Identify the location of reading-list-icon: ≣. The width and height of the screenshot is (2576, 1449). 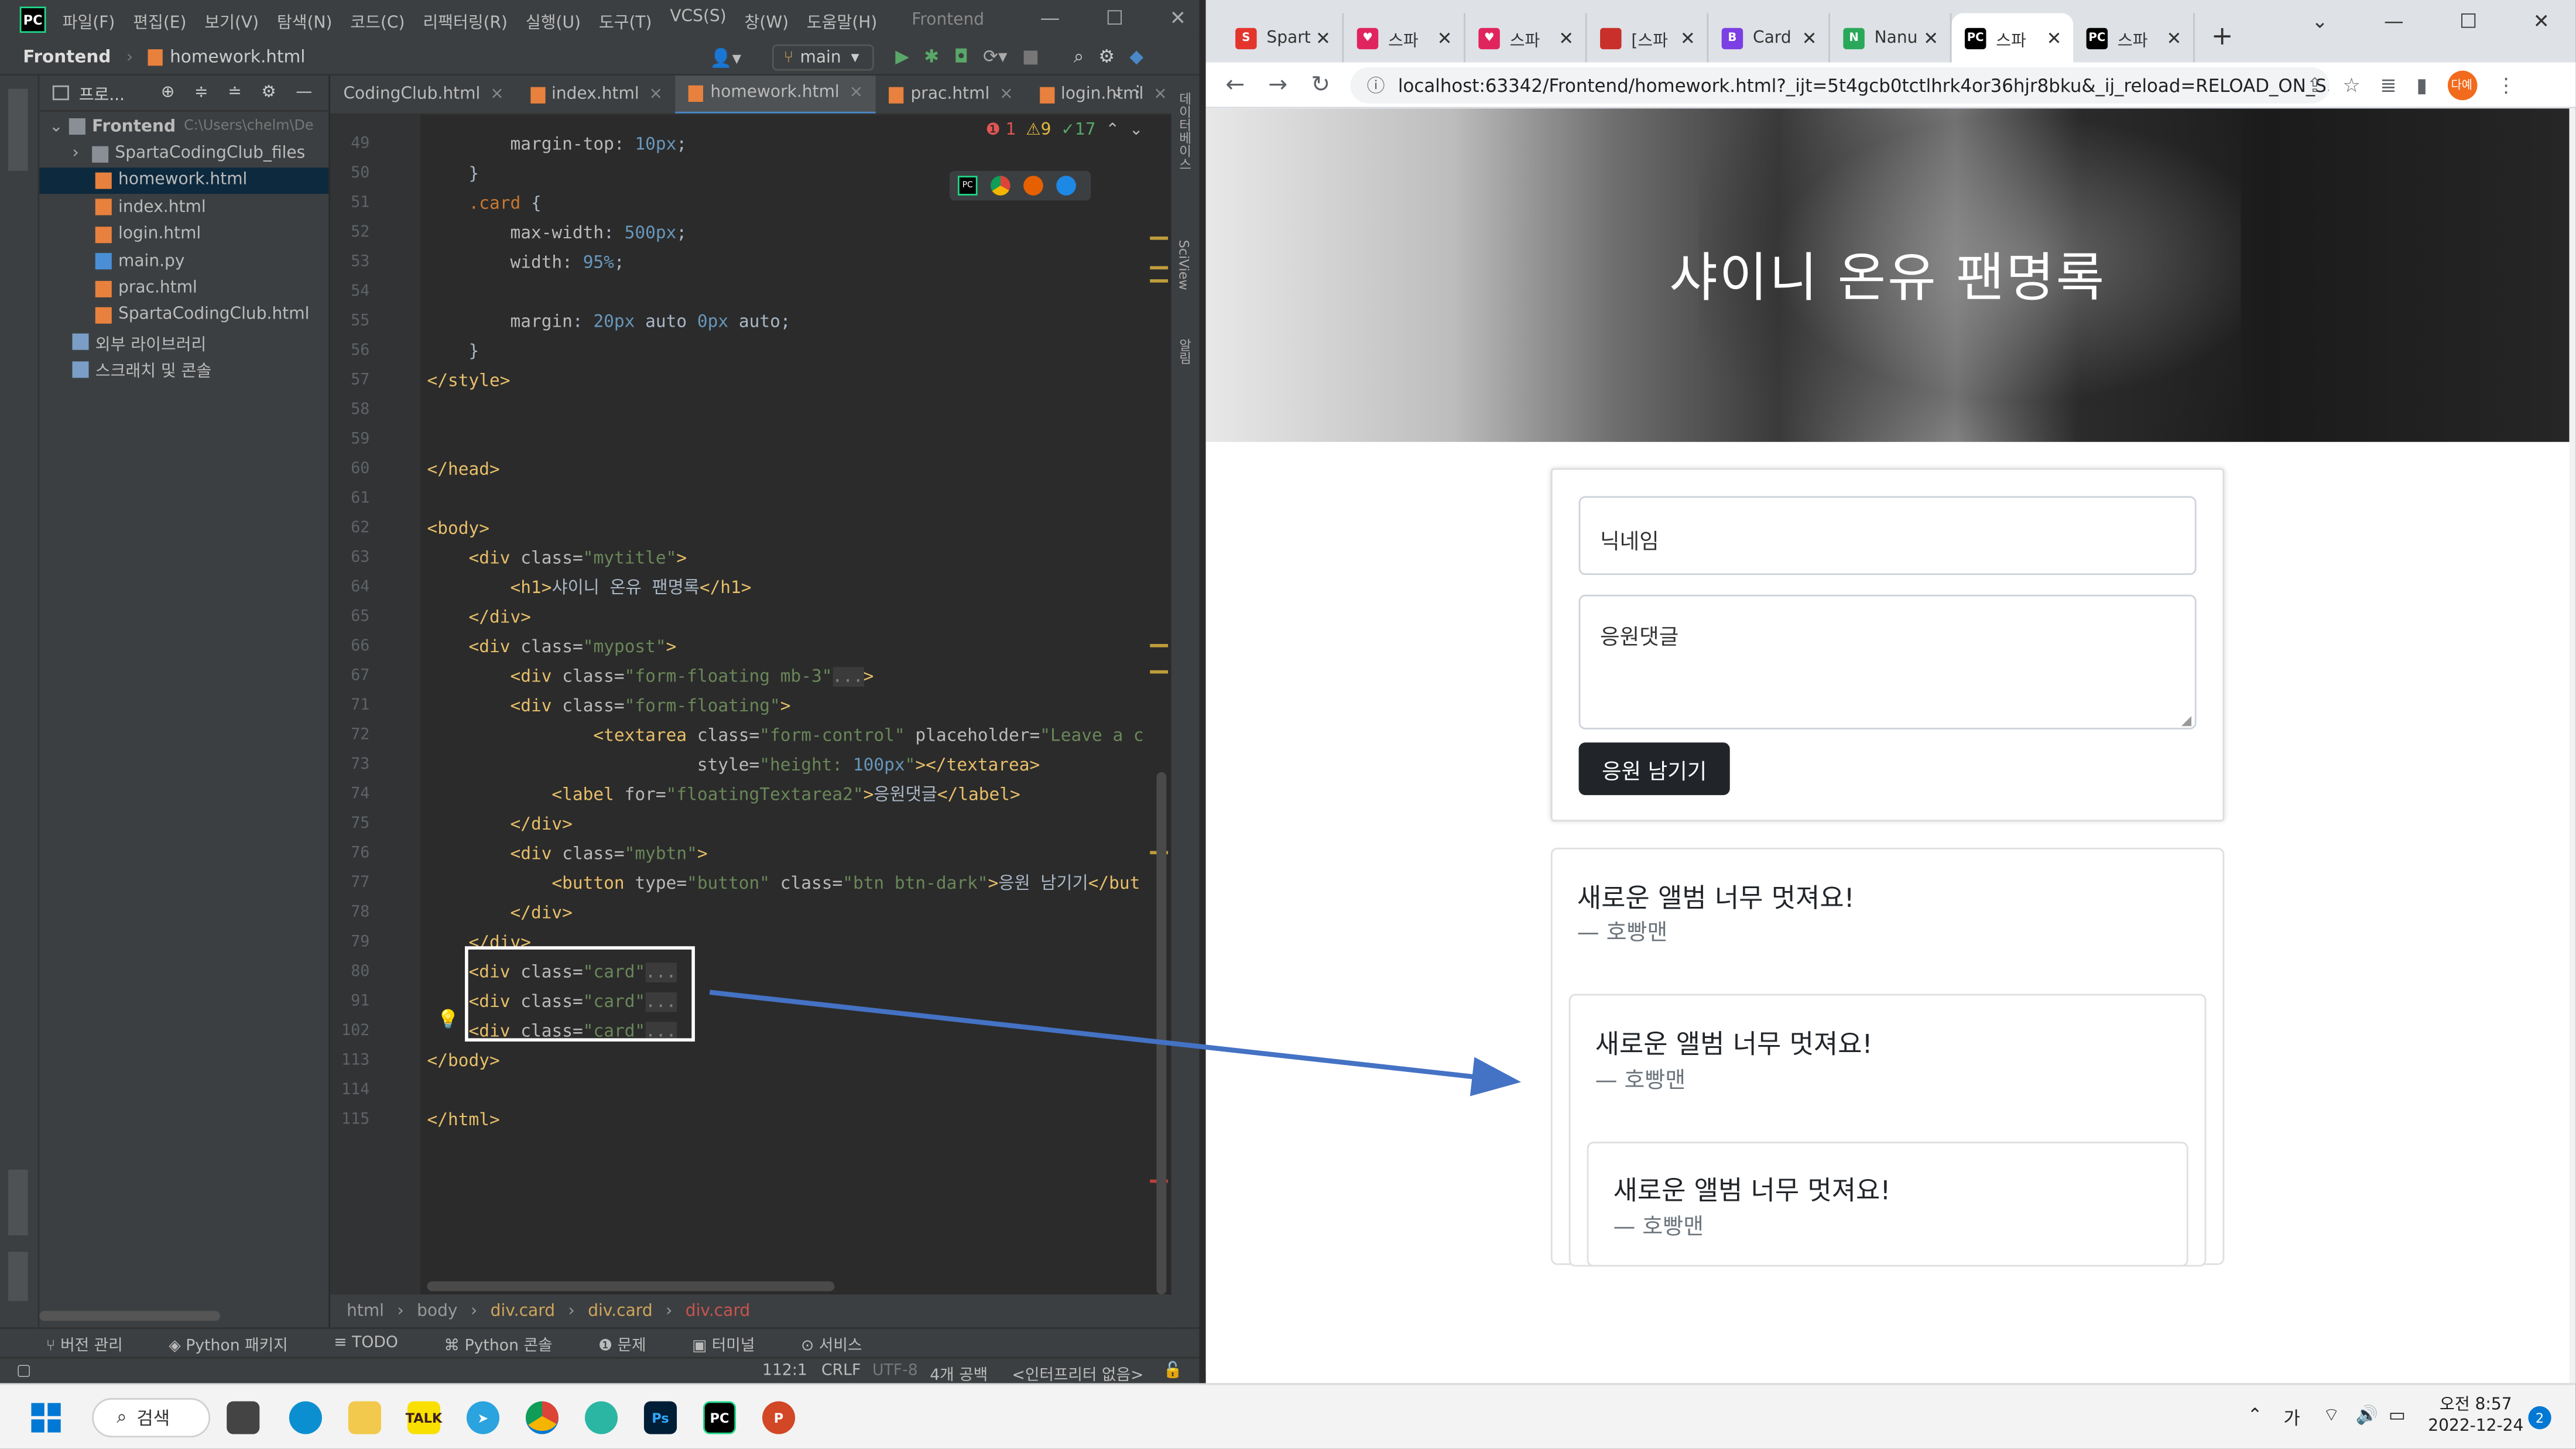
(2388, 85).